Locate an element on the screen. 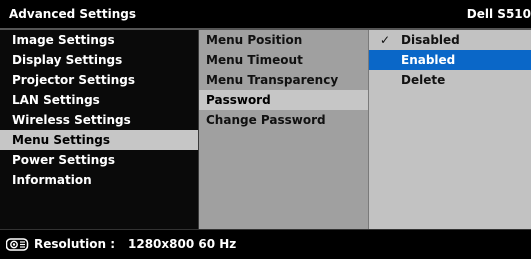 Image resolution: width=531 pixels, height=259 pixels. model-name: Dell S510 is located at coordinates (498, 14).